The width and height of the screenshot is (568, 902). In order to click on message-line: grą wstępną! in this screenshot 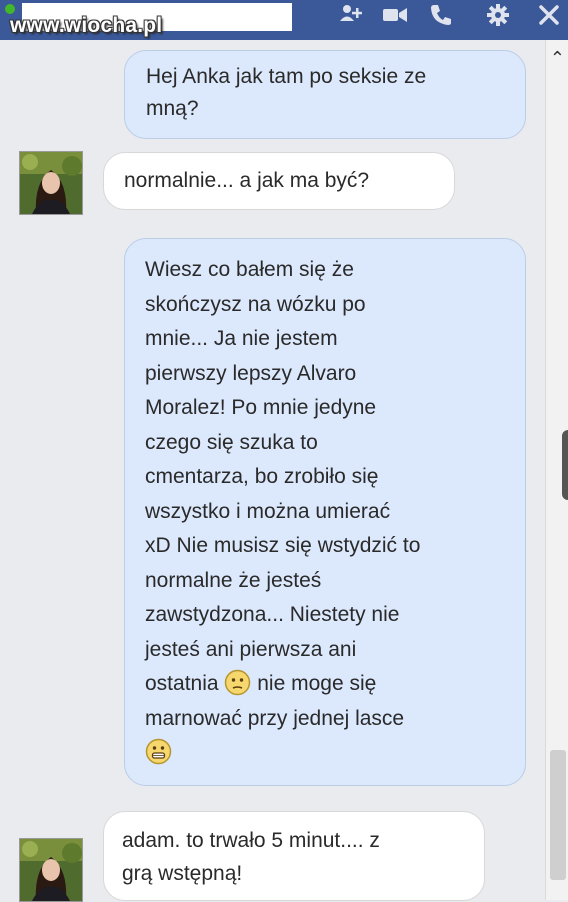, I will do `click(182, 873)`.